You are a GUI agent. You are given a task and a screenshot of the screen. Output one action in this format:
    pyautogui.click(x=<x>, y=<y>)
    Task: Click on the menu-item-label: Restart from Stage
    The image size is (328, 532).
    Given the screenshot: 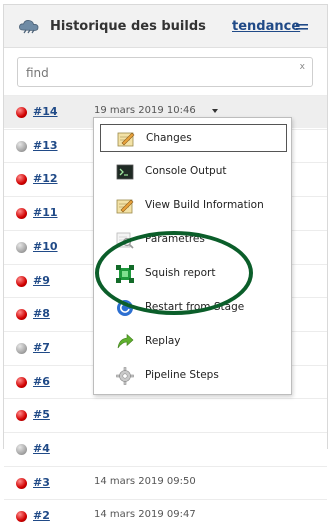 What is the action you would take?
    pyautogui.click(x=195, y=307)
    